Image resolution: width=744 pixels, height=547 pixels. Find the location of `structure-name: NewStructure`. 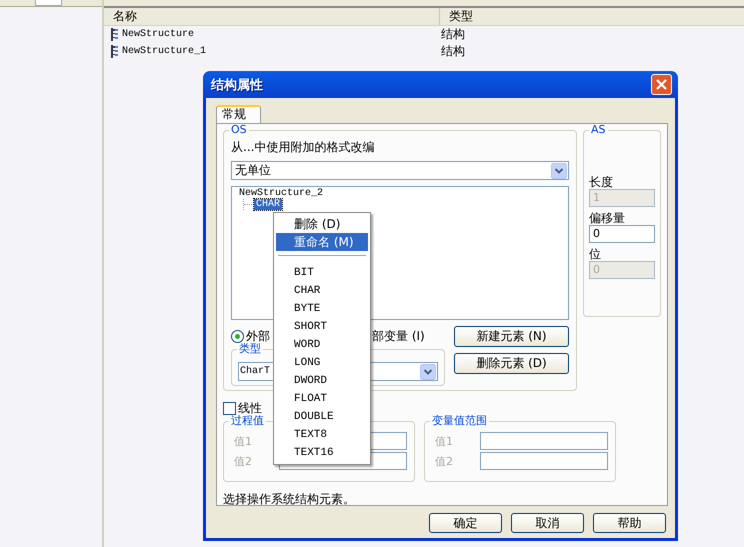

structure-name: NewStructure is located at coordinates (159, 34).